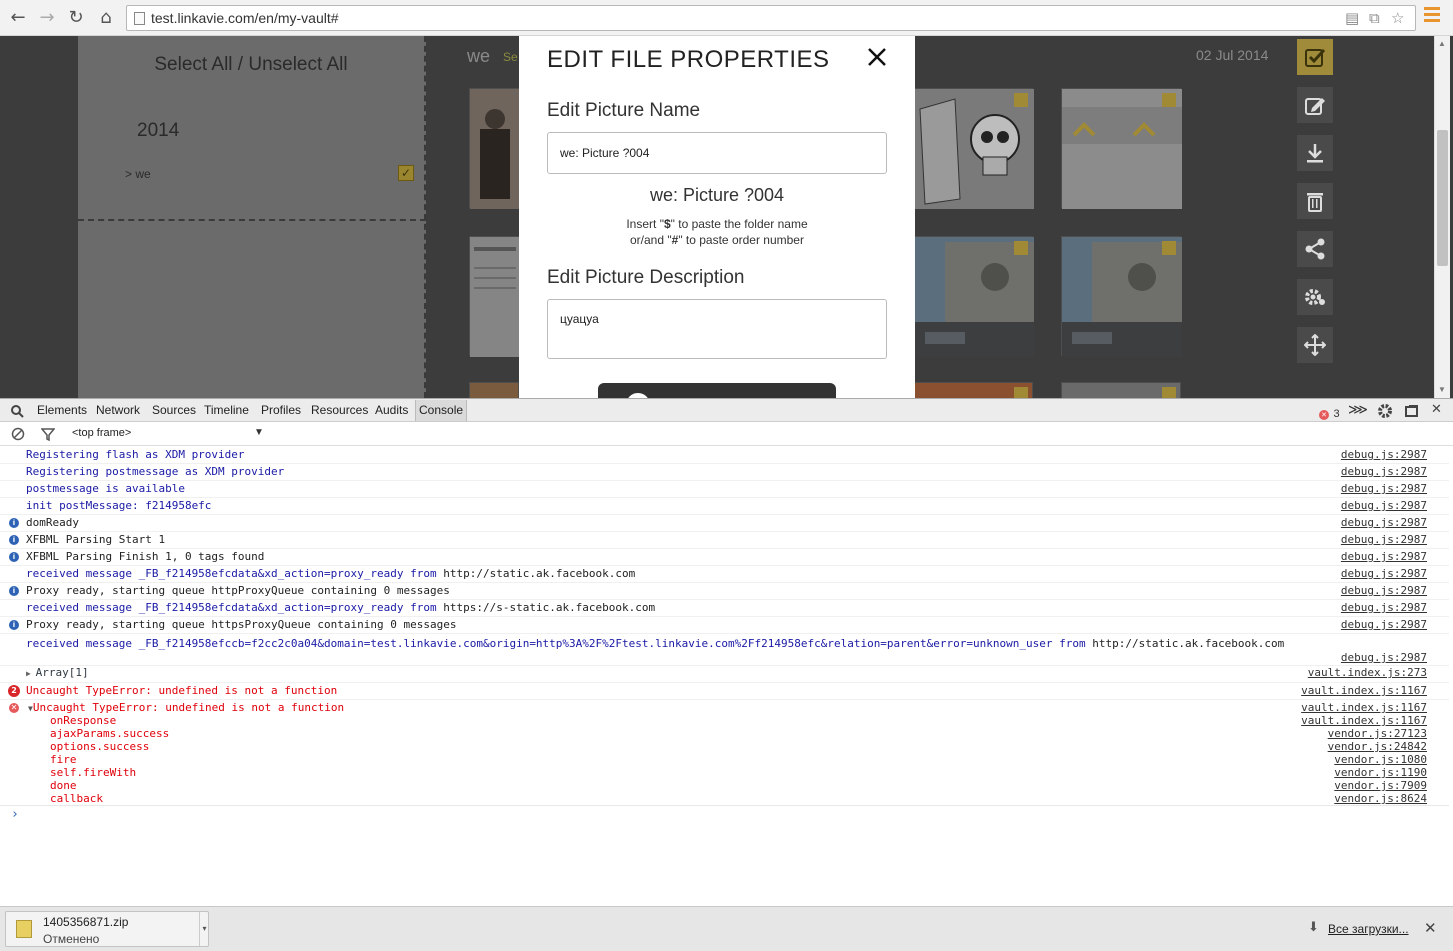  Describe the element at coordinates (717, 329) in the screenshot. I see `picture-description-textarea: цуацуа` at that location.